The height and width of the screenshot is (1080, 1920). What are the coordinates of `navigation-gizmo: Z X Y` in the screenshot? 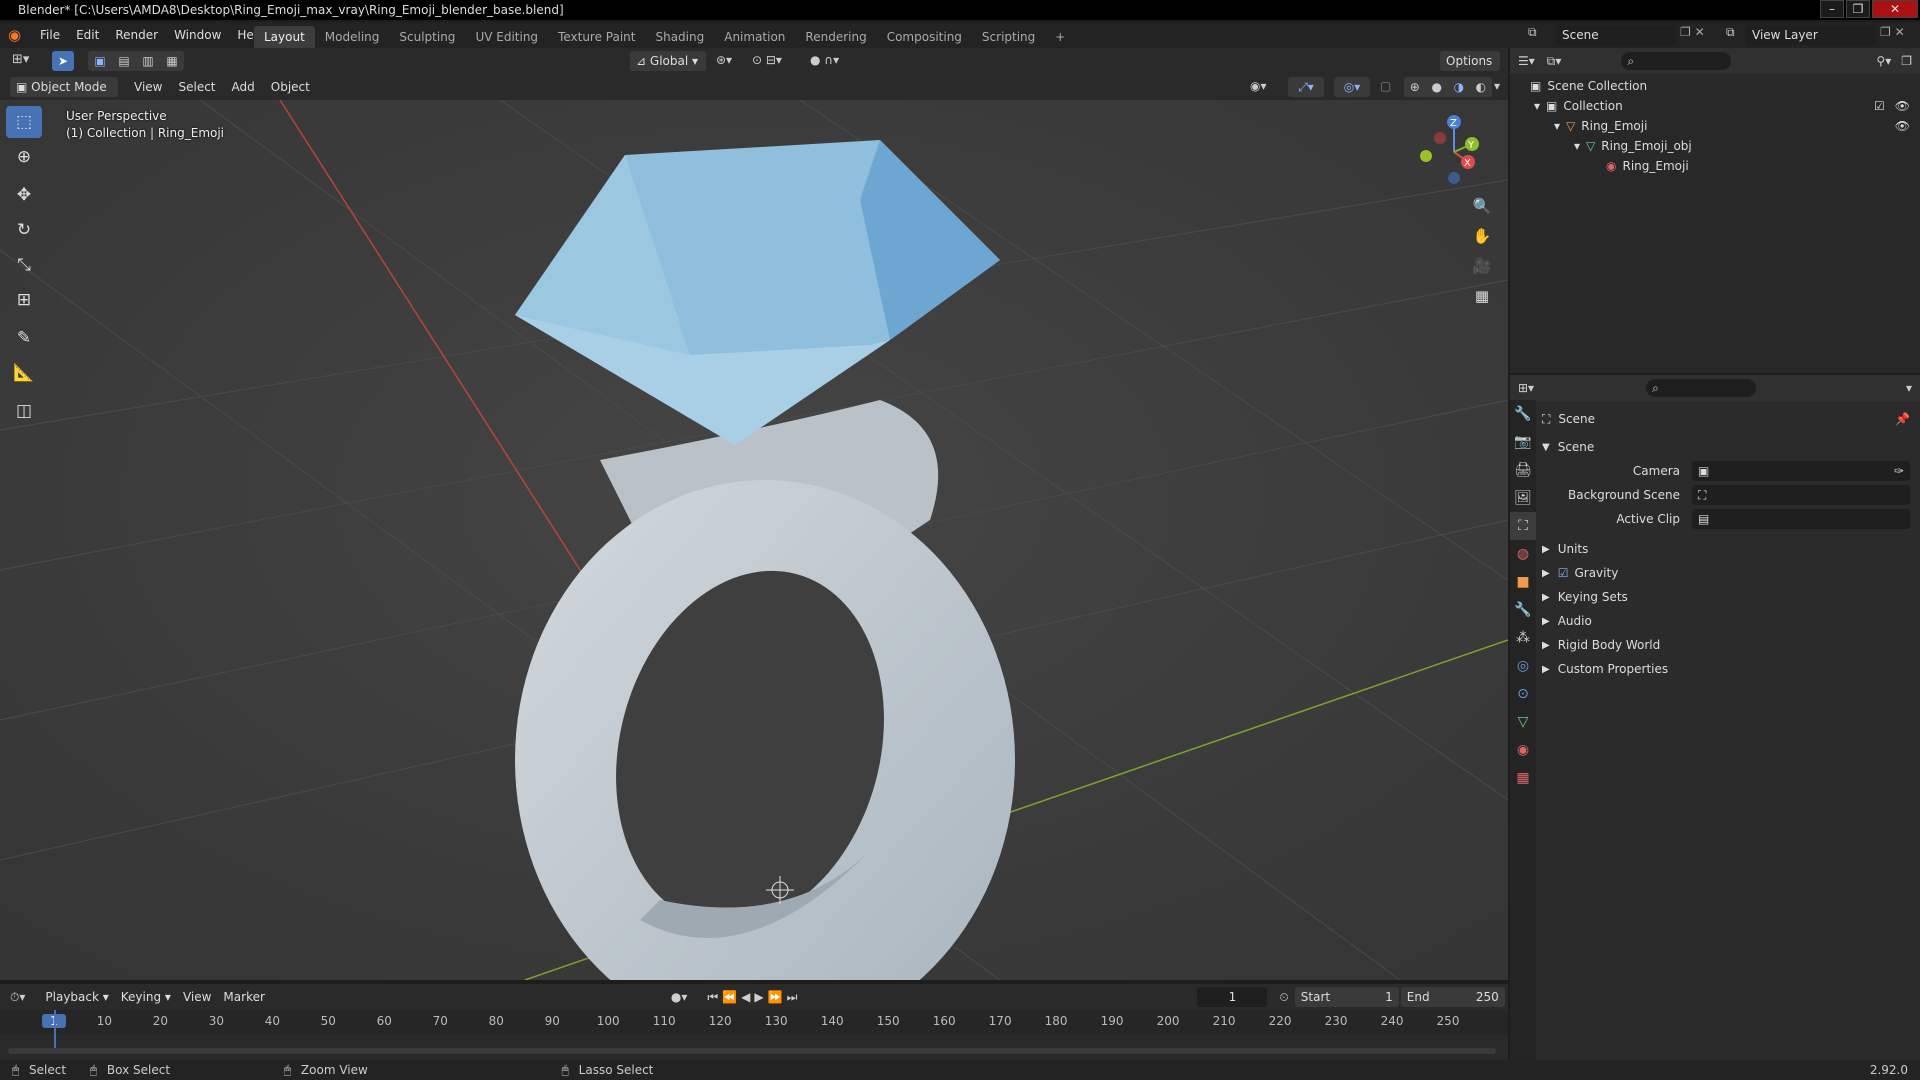 It's located at (1450, 150).